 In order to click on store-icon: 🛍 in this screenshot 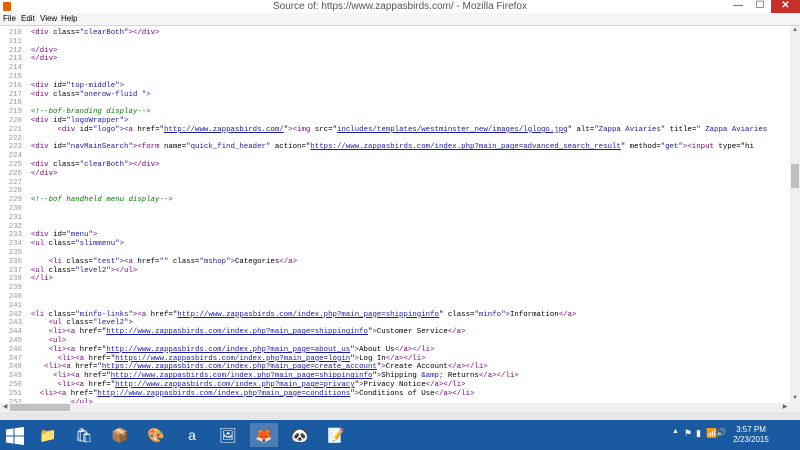, I will do `click(84, 435)`.